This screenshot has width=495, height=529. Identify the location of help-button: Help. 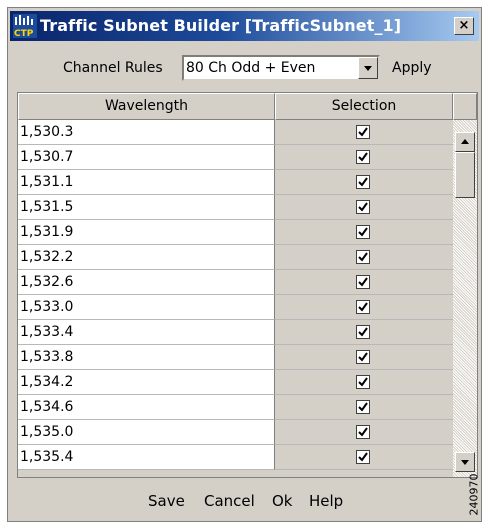
(326, 501).